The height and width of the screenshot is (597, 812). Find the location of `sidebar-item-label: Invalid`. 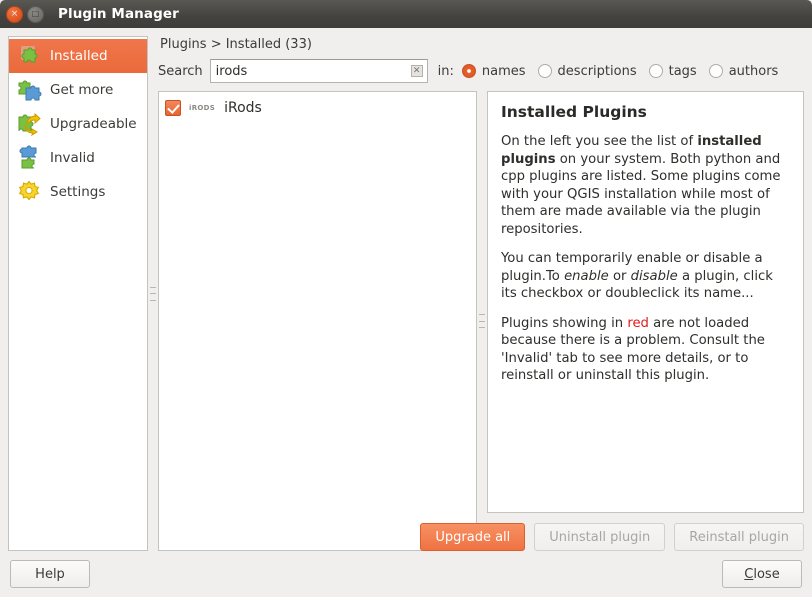

sidebar-item-label: Invalid is located at coordinates (72, 158).